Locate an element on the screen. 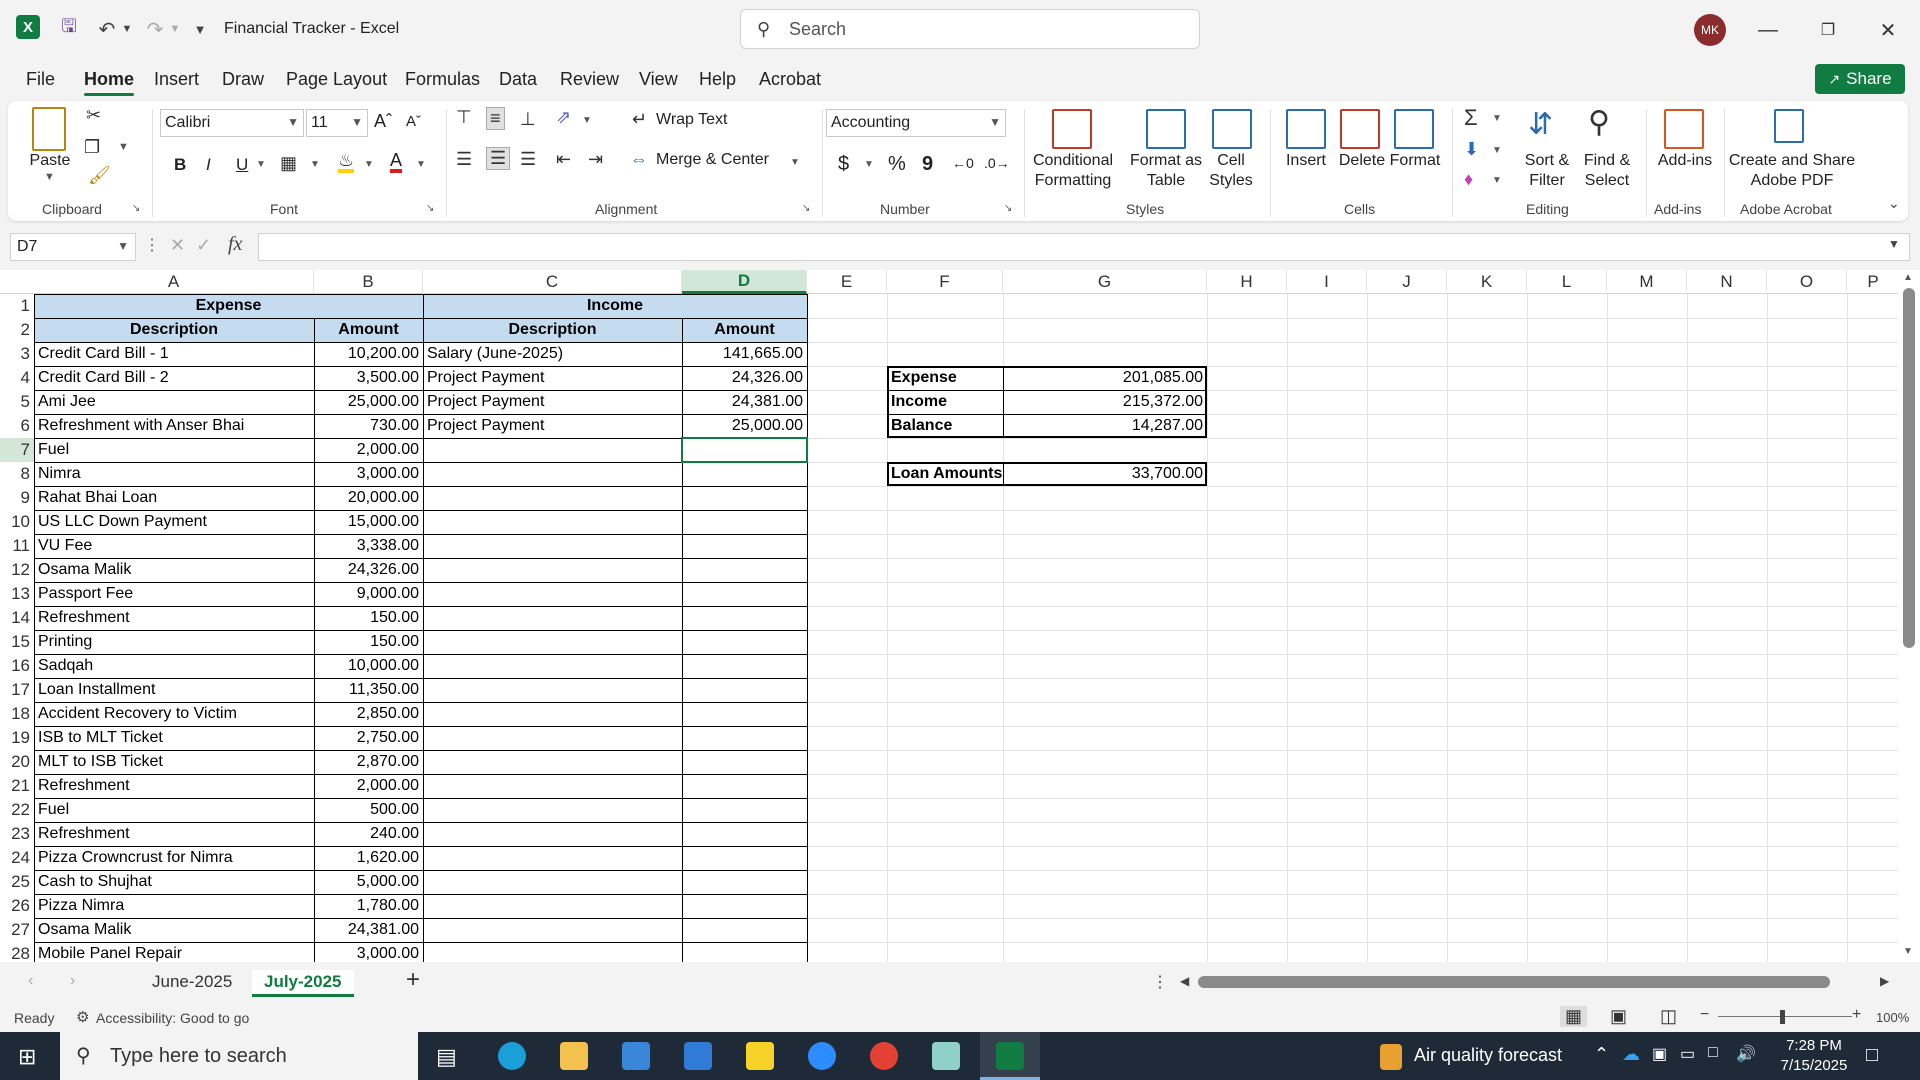 This screenshot has width=1920, height=1080. expense-amount: 15,000.00 is located at coordinates (368, 522).